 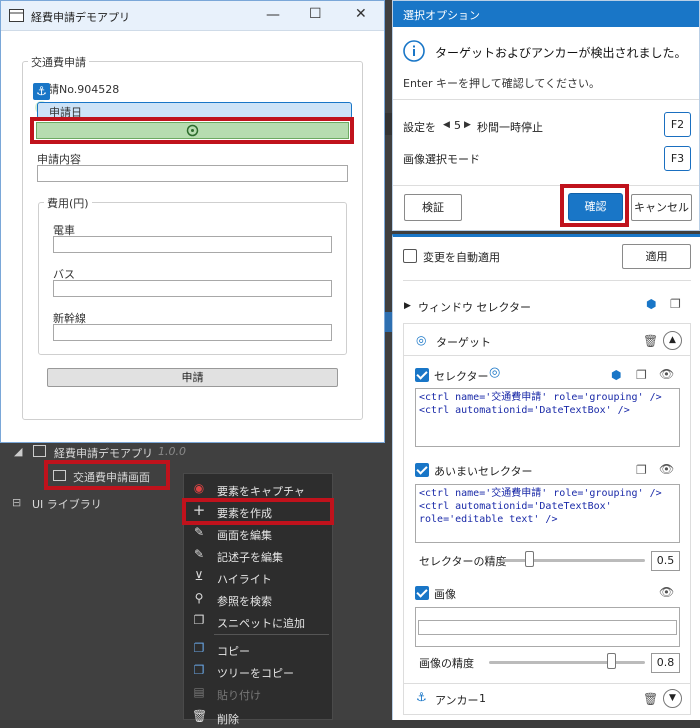 I want to click on target-crosshair-icon, so click(x=192, y=130).